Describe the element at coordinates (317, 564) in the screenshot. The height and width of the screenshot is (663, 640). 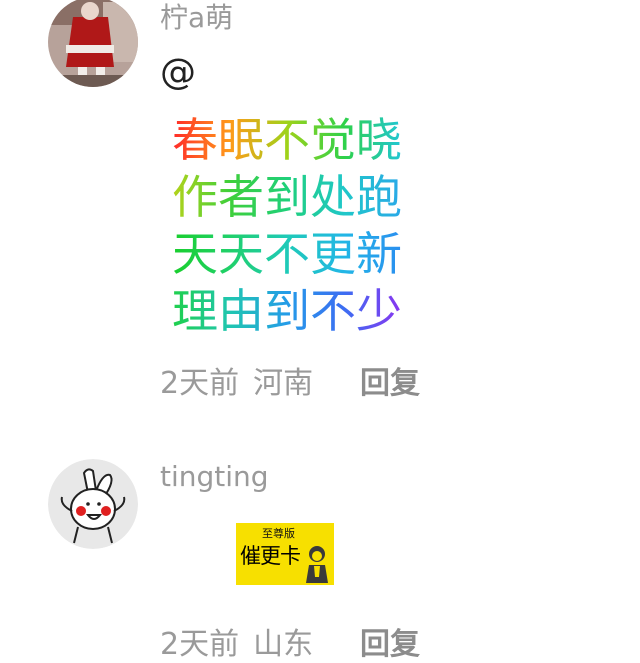
I see `character-icon` at that location.